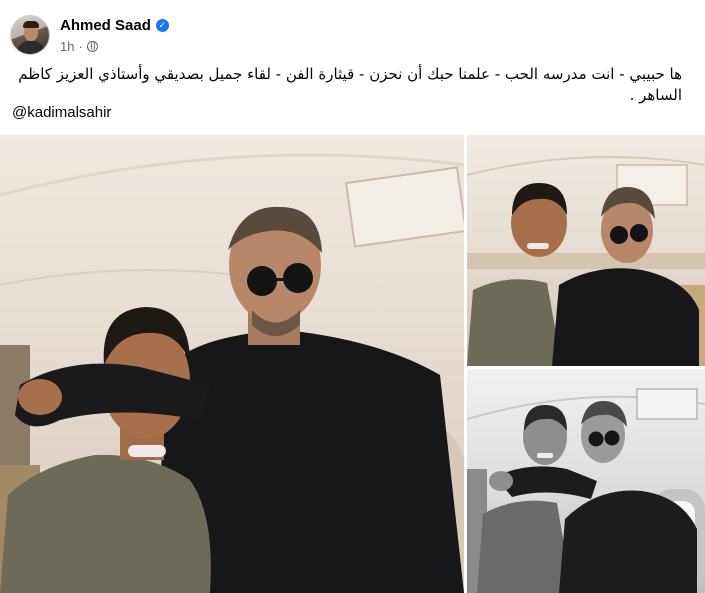  I want to click on author-name-row: Ahmed Saad ✓, so click(114, 25).